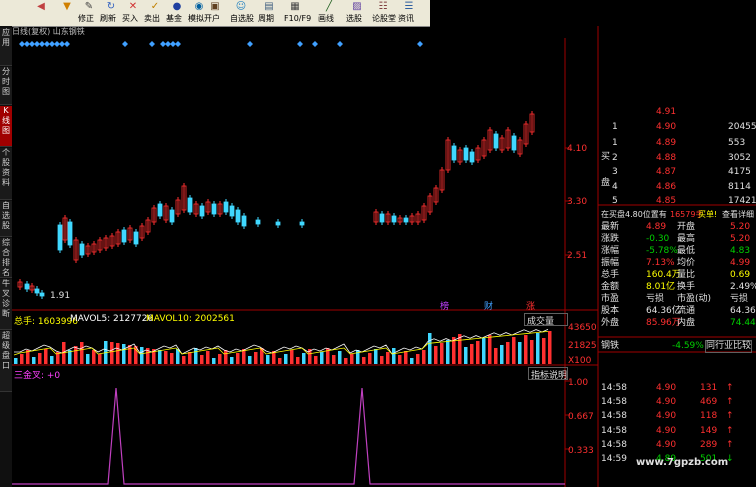 The width and height of the screenshot is (756, 487). Describe the element at coordinates (666, 143) in the screenshot. I see `buy-price: 4.89` at that location.